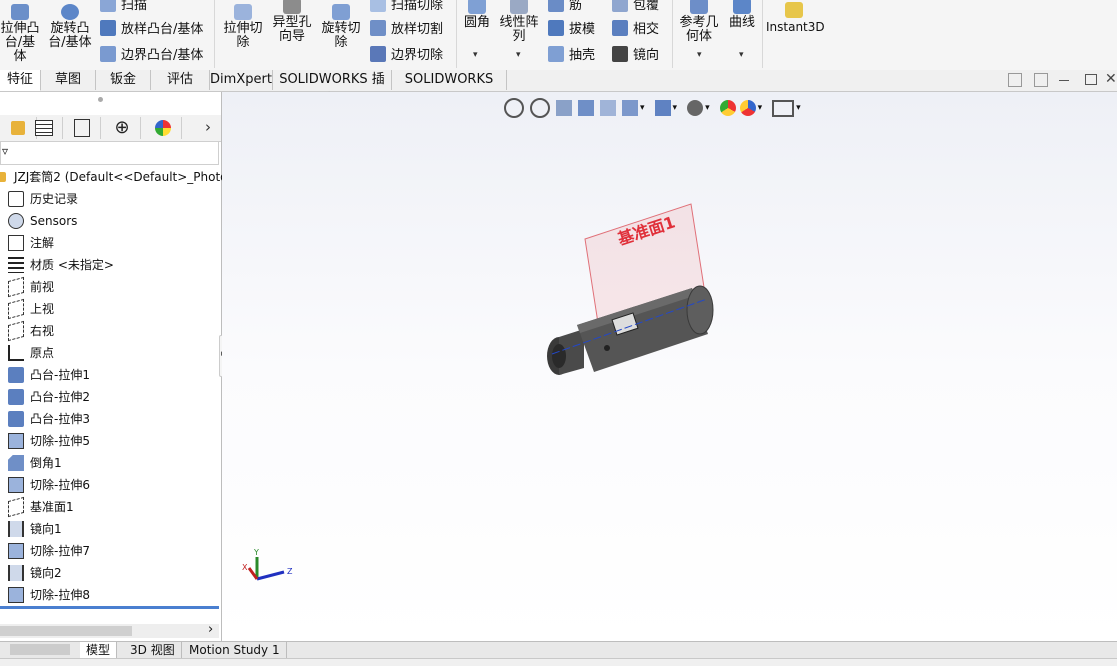  What do you see at coordinates (1064, 80) in the screenshot?
I see `minimize-icon` at bounding box center [1064, 80].